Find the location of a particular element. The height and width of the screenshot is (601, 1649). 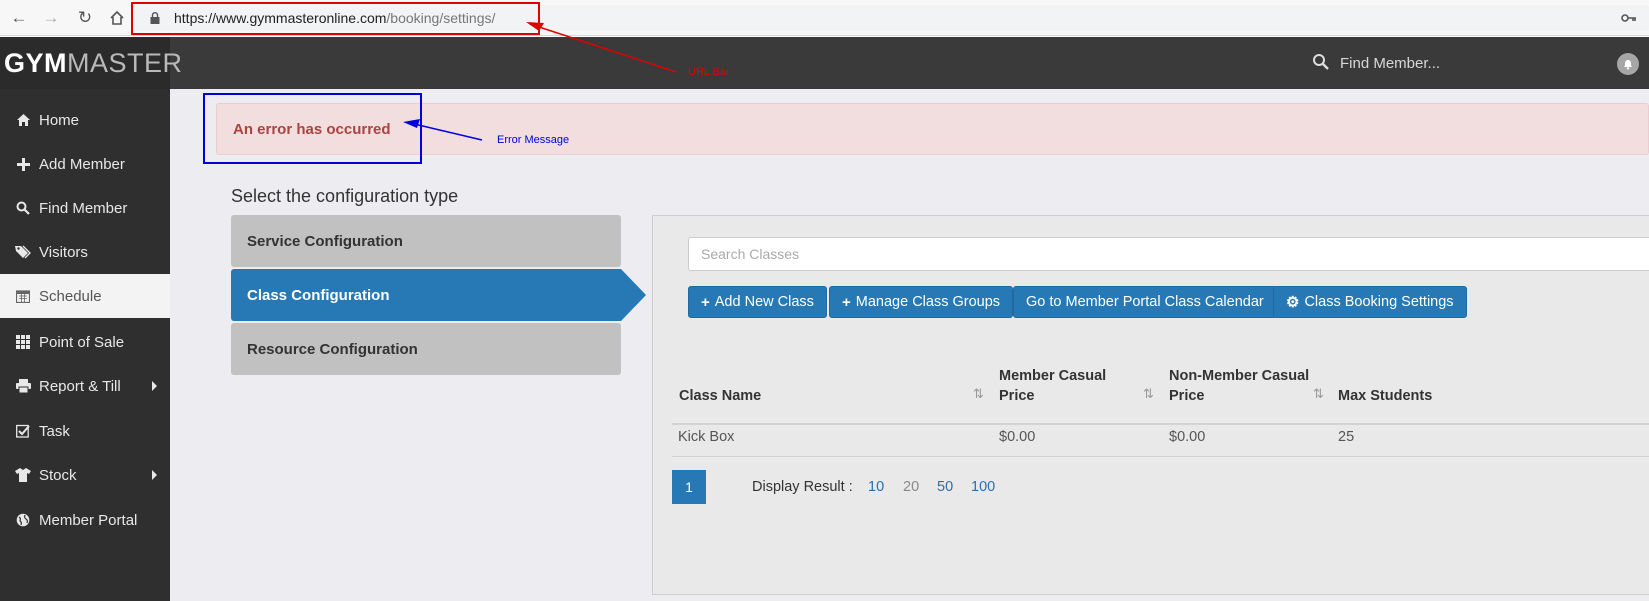

button-label: Class Booking Settings is located at coordinates (1379, 302).